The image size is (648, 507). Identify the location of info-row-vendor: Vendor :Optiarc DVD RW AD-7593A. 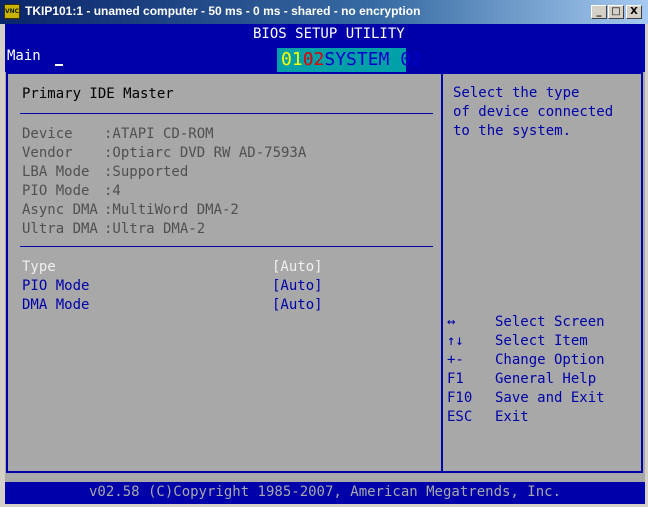
(164, 153).